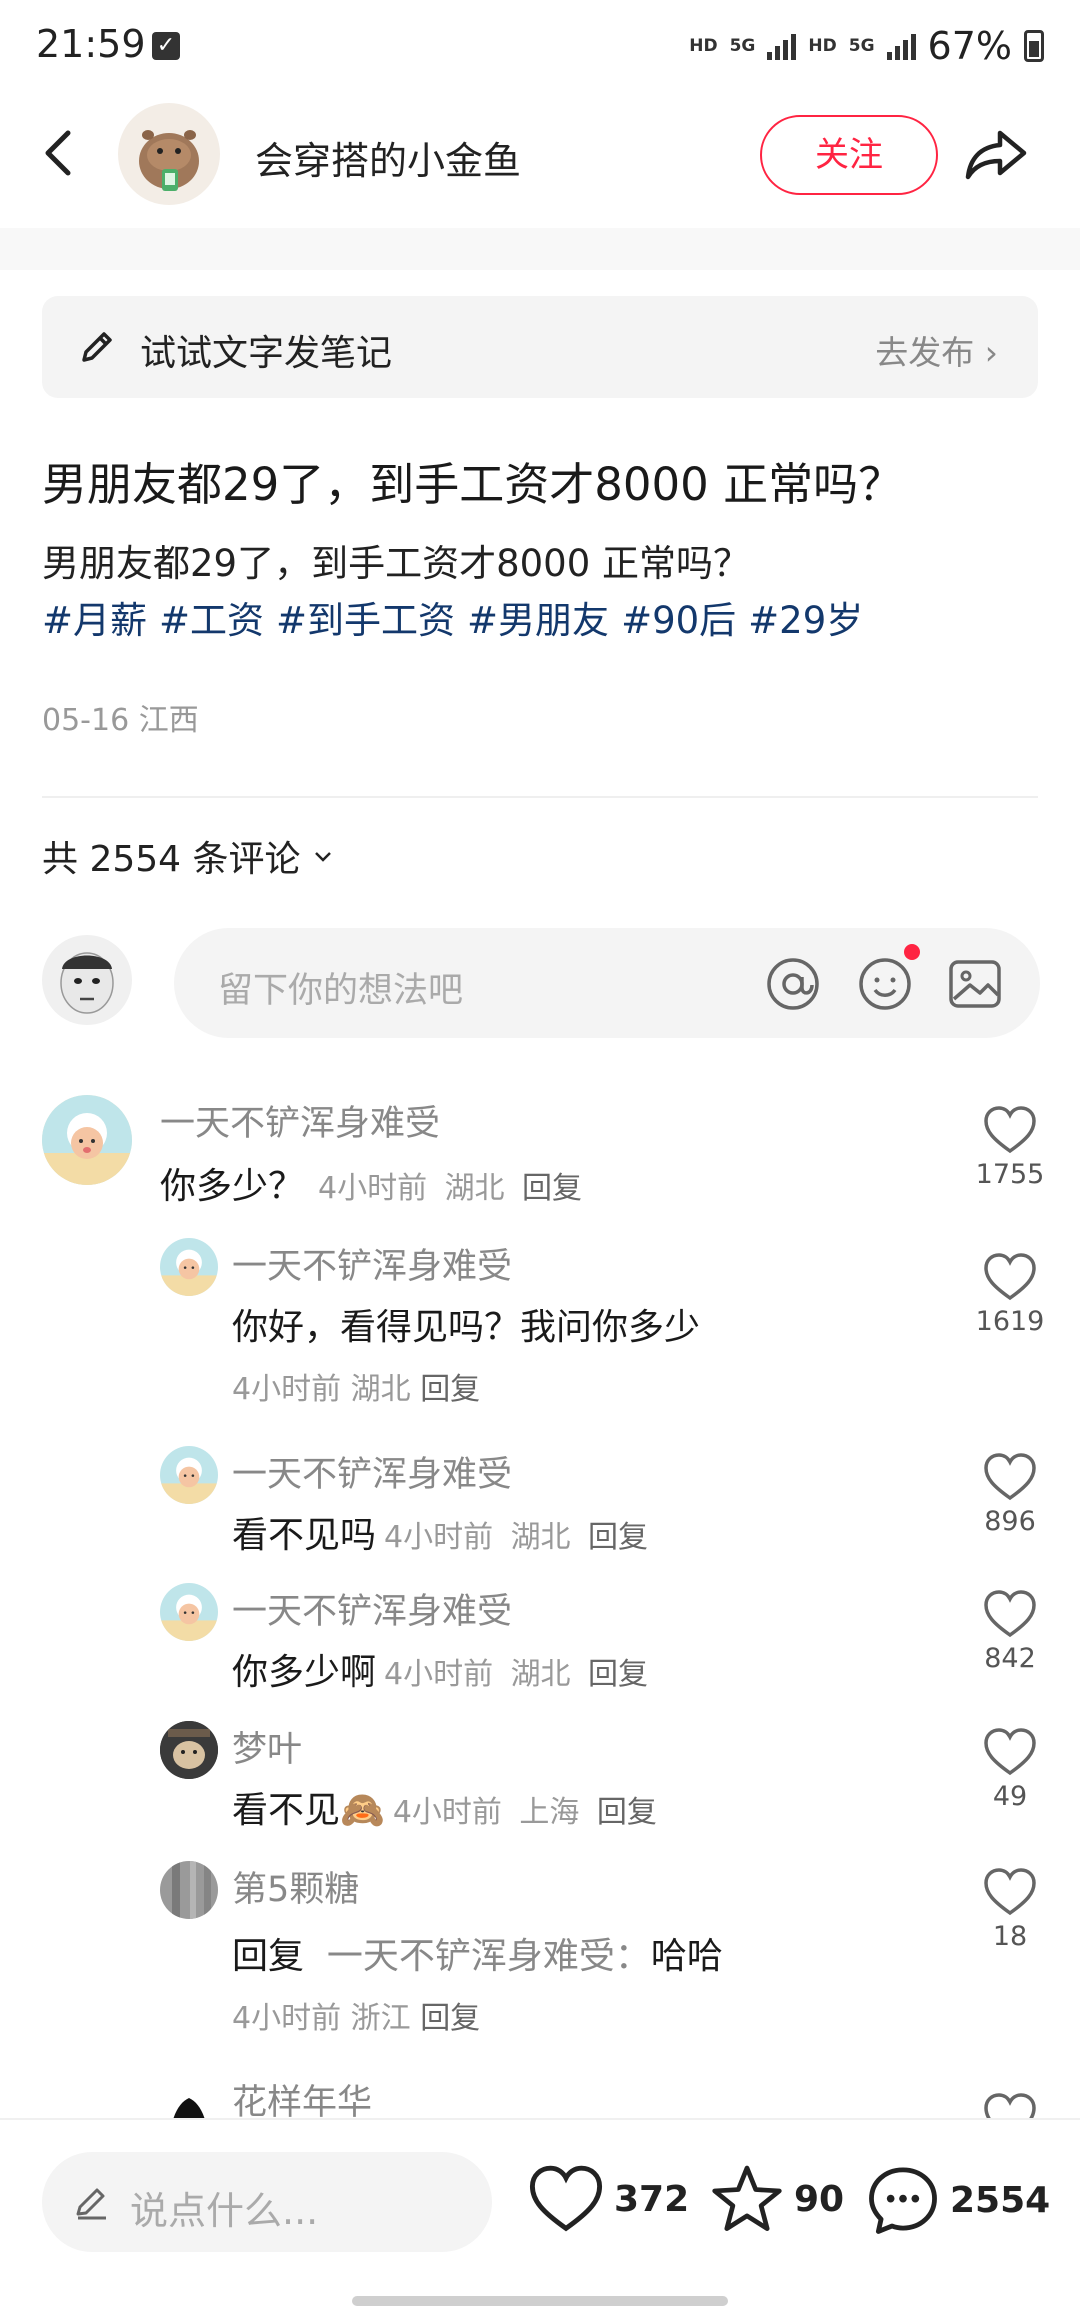 This screenshot has width=1080, height=2316. What do you see at coordinates (1010, 1796) in the screenshot?
I see `like-count: 49` at bounding box center [1010, 1796].